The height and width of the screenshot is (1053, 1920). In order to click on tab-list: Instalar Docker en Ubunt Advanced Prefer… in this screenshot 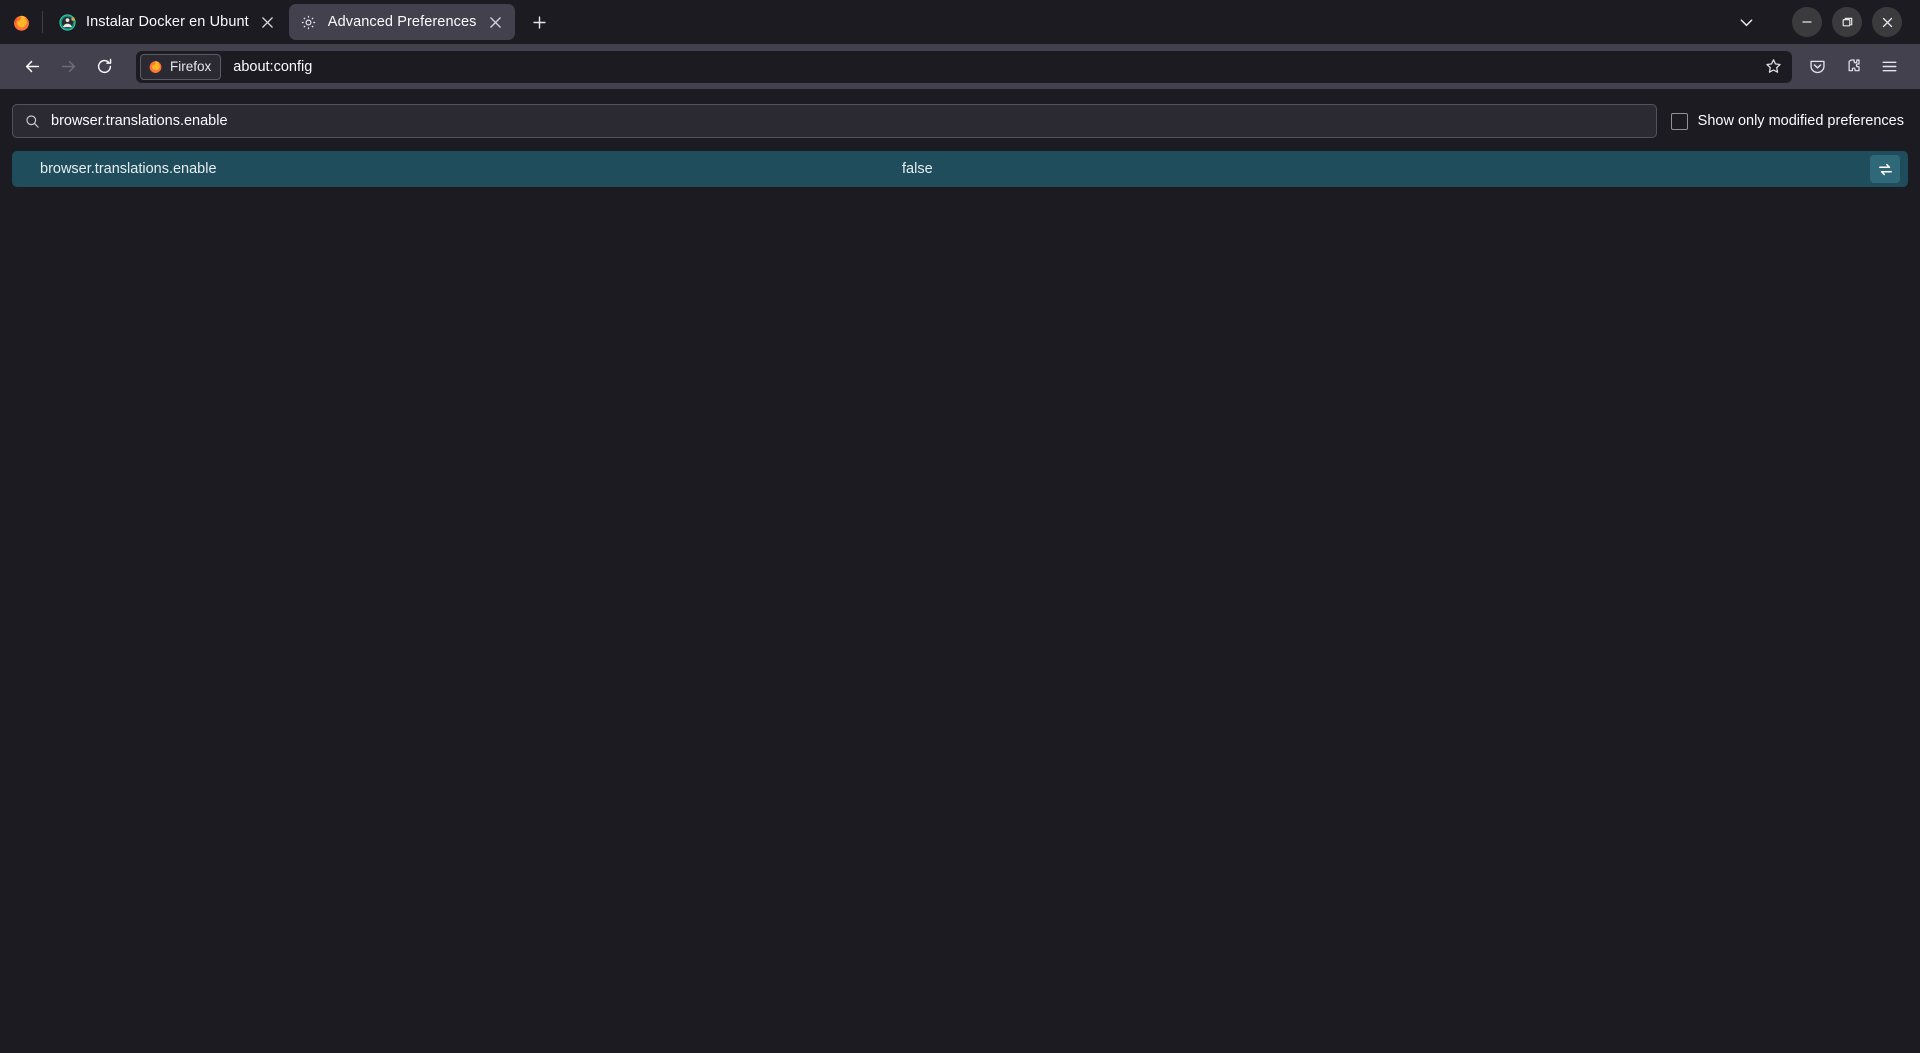, I will do `click(300, 22)`.